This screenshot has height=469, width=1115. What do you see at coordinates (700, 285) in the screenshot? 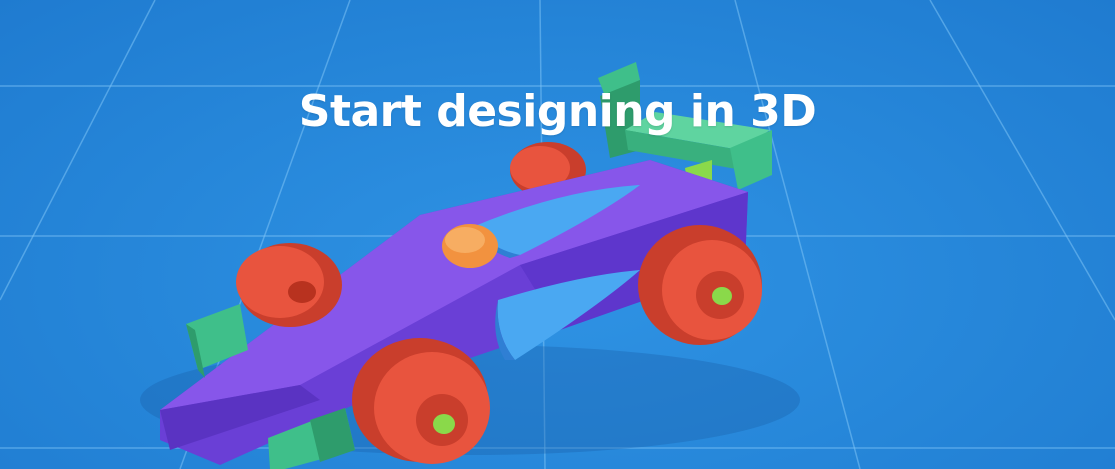
I see `wheel-rear-right` at bounding box center [700, 285].